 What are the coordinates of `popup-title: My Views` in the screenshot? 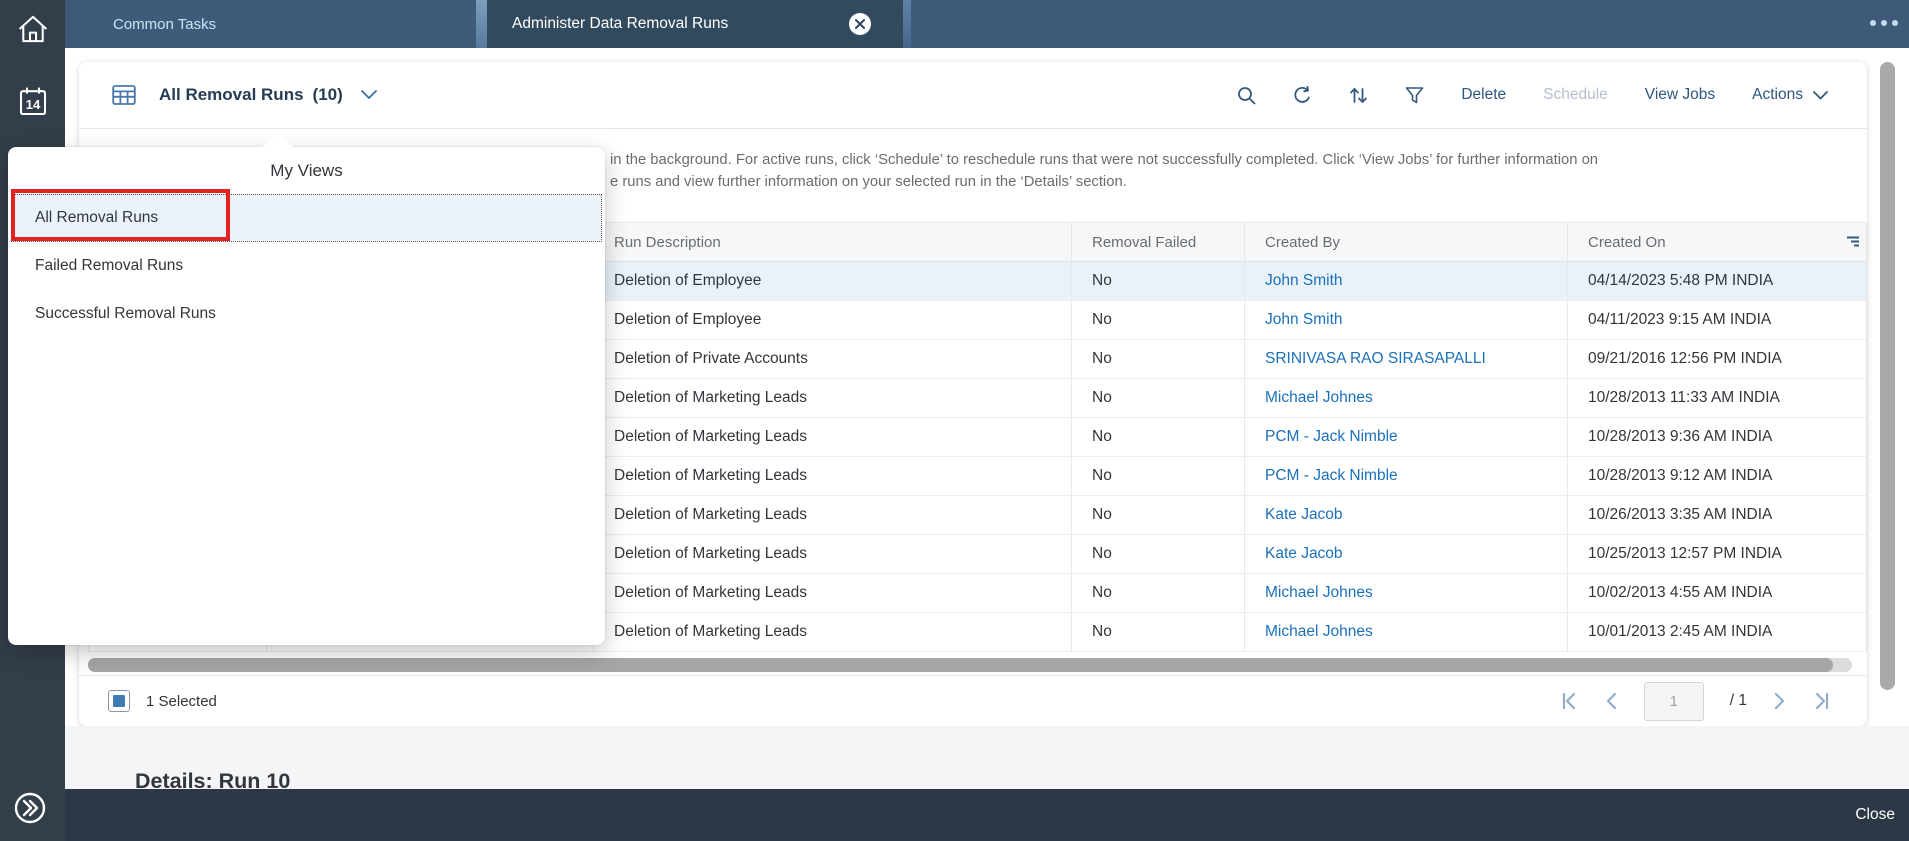 It's located at (306, 170).